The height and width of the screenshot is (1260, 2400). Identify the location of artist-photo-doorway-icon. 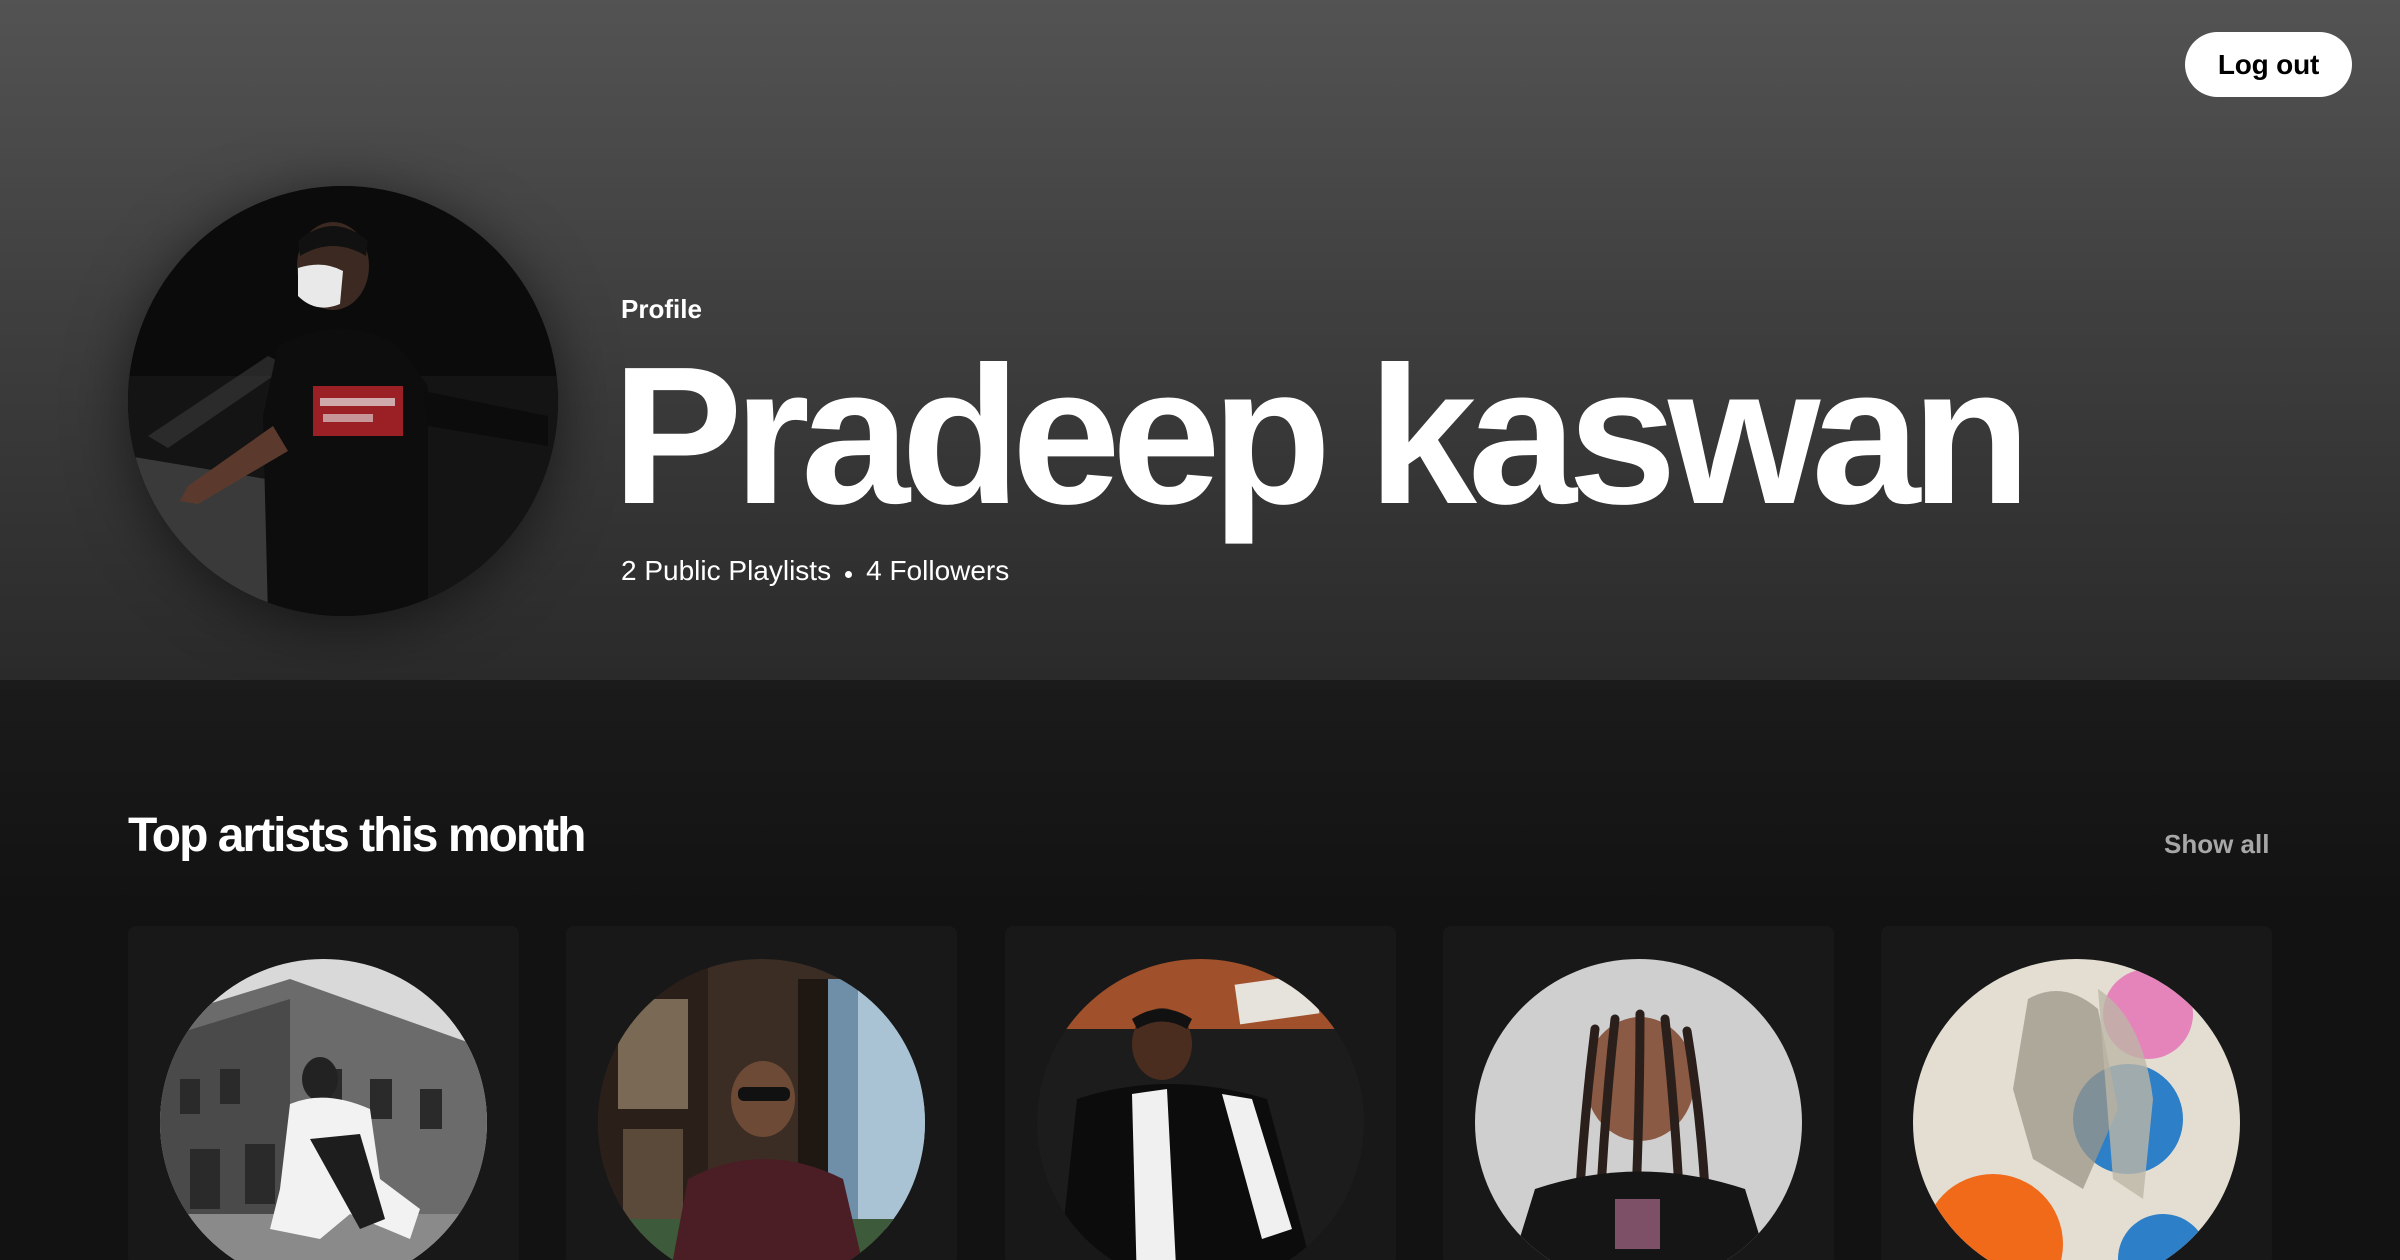
(761, 1109).